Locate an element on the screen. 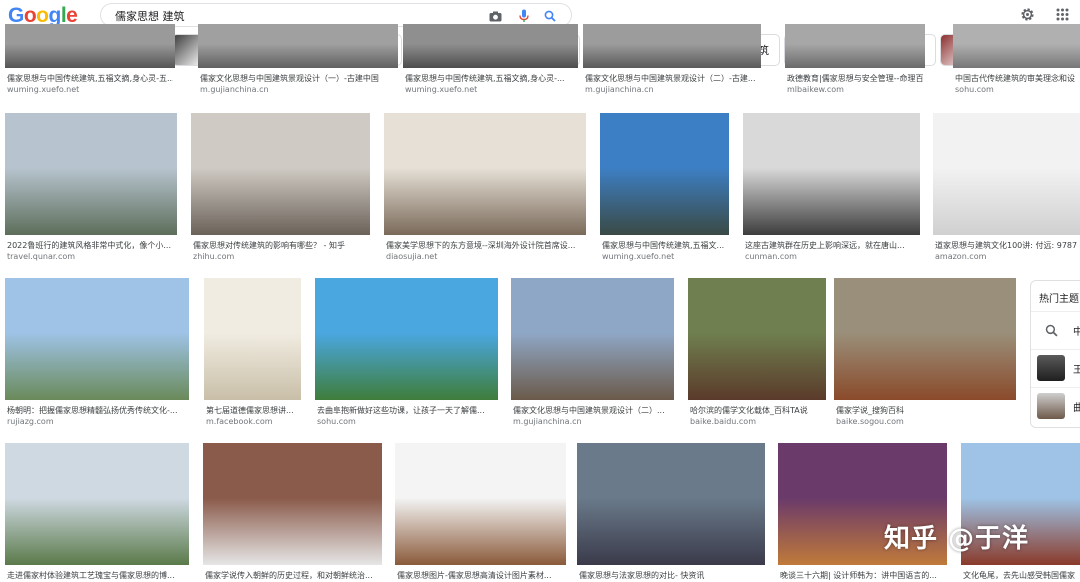 The image size is (1080, 582). image-result: 儒家思想与中国传统建筑,五福文摘,身心灵-... wuming.xuefo.net is located at coordinates (490, 61).